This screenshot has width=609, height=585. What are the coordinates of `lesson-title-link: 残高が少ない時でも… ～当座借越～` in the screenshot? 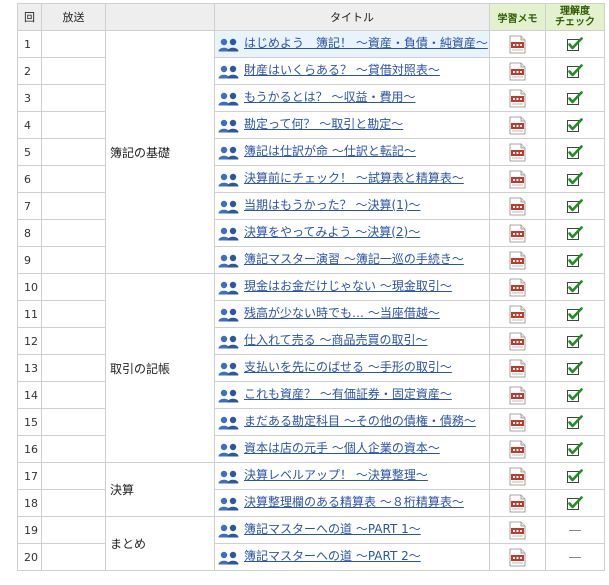 It's located at (342, 313).